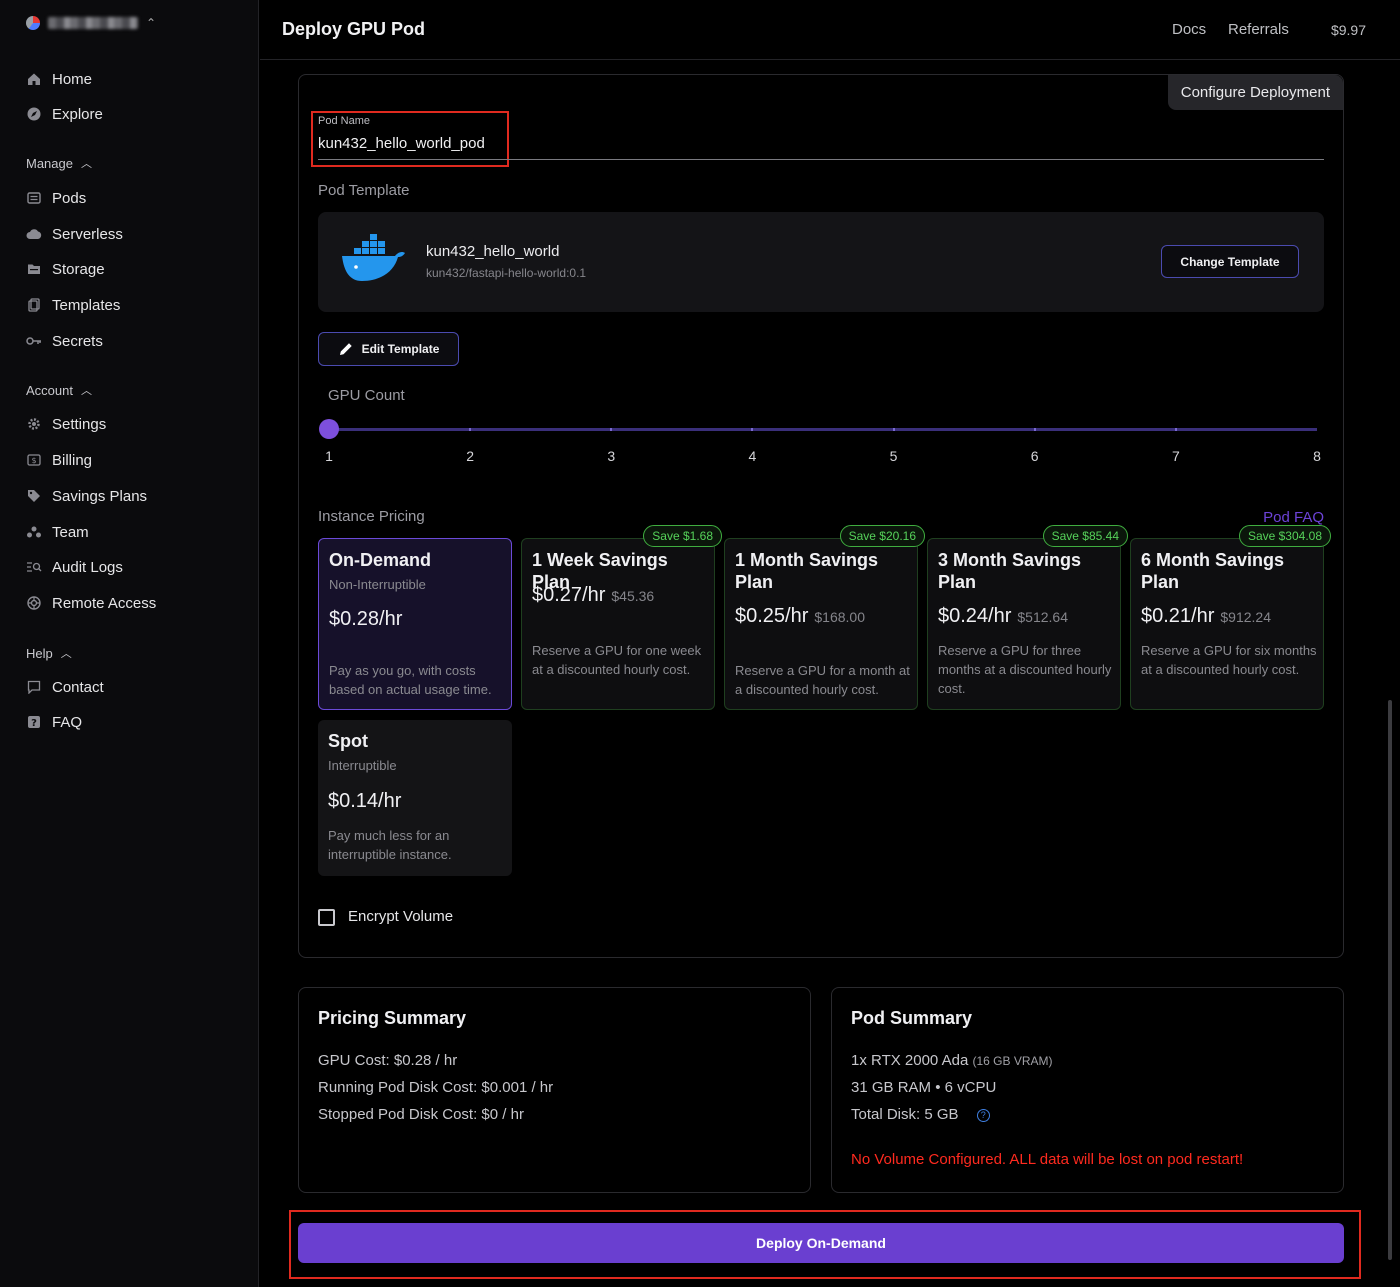  Describe the element at coordinates (839, 617) in the screenshot. I see `price-total: $168.00` at that location.